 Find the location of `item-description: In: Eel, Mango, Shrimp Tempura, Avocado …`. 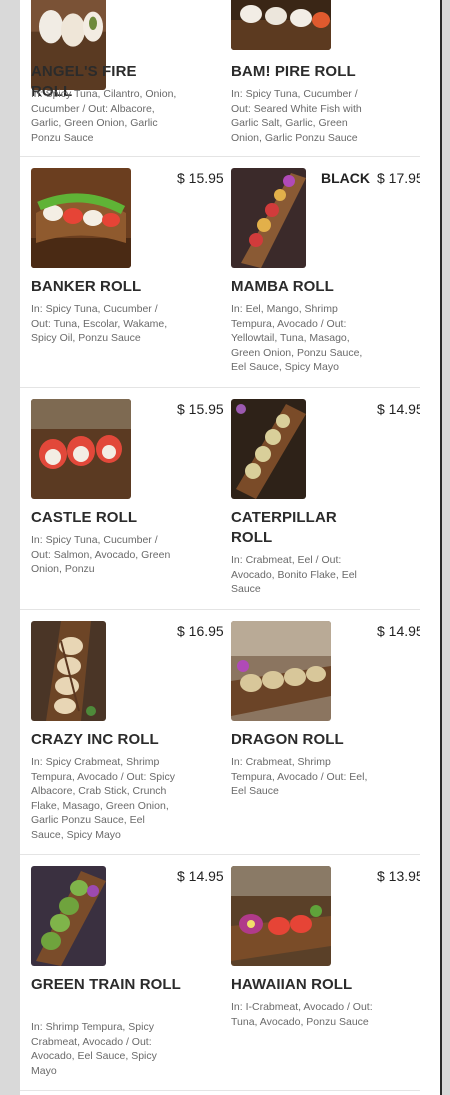

item-description: In: Eel, Mango, Shrimp Tempura, Avocado … is located at coordinates (297, 338).